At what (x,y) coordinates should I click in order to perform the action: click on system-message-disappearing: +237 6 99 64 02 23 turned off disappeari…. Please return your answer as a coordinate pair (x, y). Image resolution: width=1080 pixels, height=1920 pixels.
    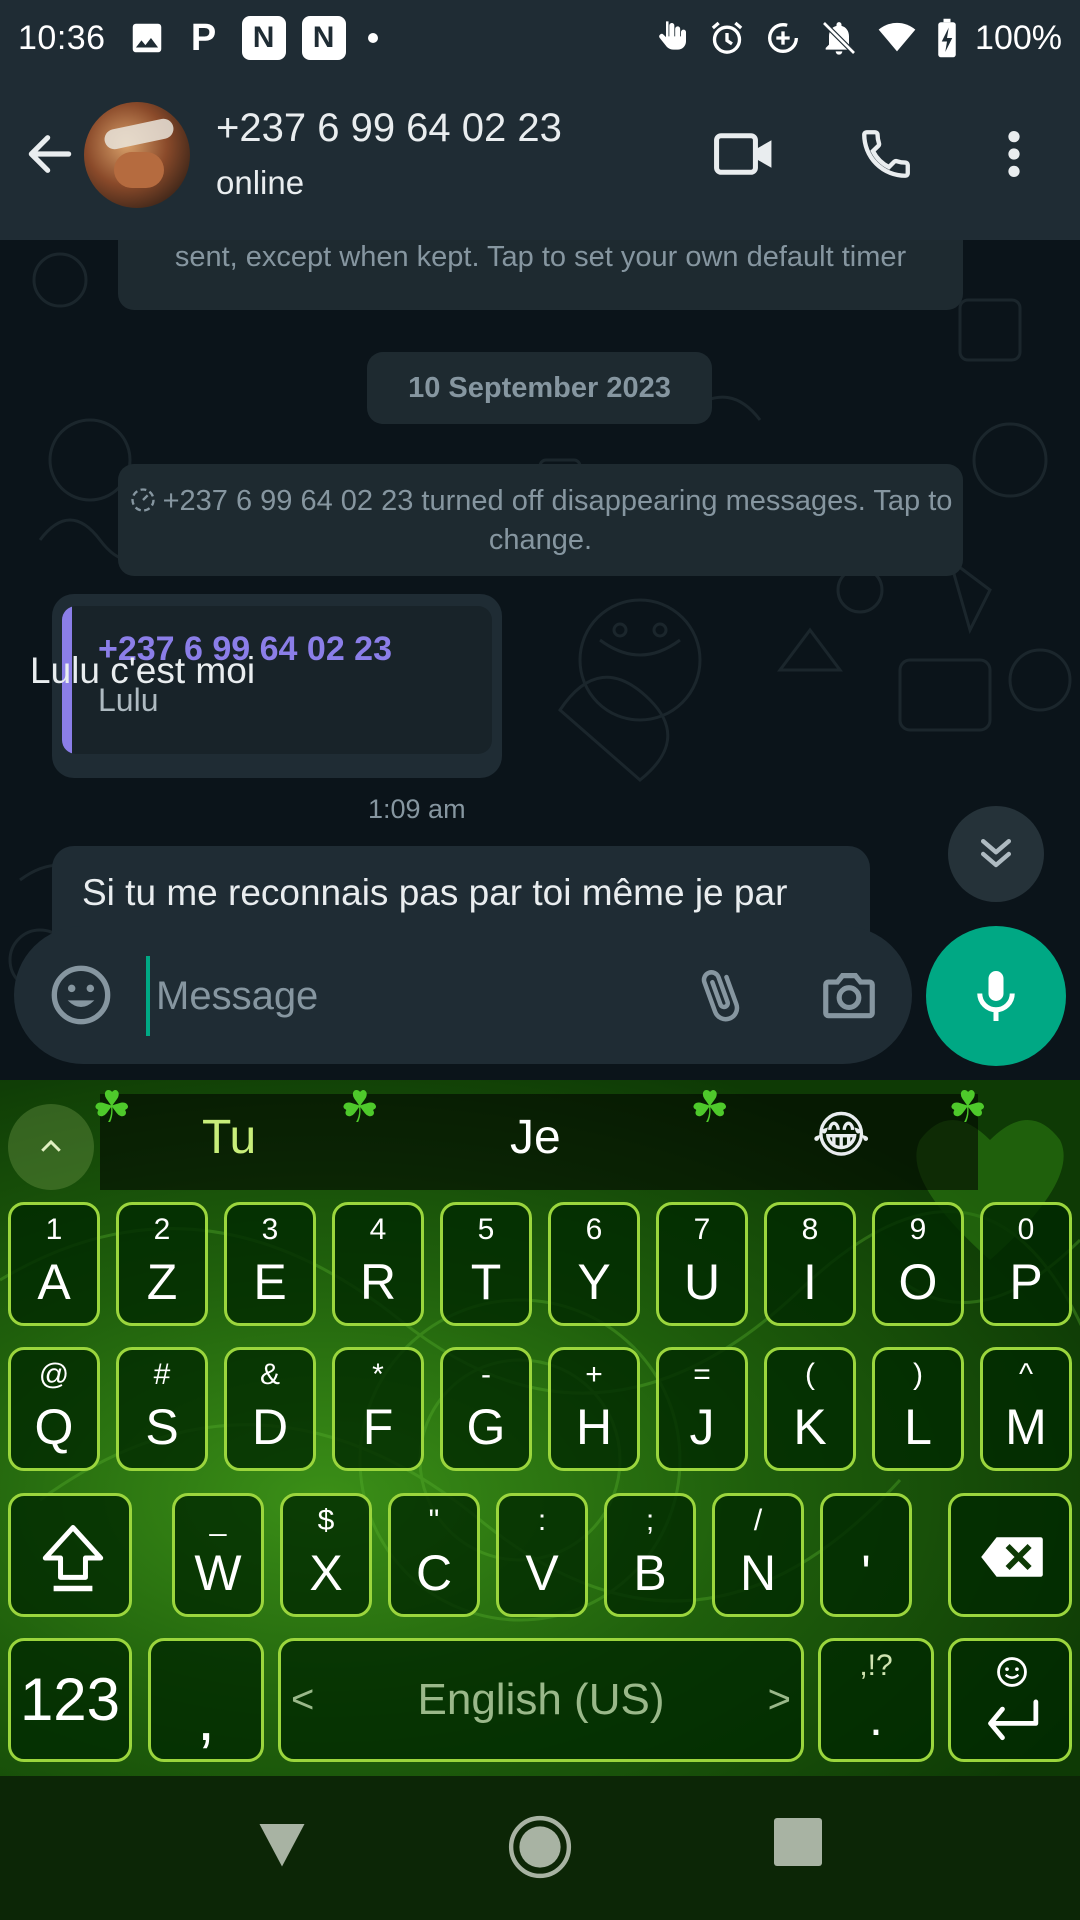
    Looking at the image, I should click on (540, 520).